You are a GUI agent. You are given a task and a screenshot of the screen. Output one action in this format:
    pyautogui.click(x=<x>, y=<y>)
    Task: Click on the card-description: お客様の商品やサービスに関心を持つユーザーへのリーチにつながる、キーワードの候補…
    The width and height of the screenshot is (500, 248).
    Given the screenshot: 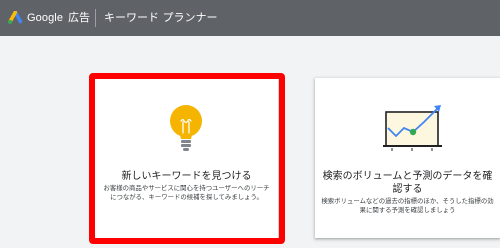 What is the action you would take?
    pyautogui.click(x=186, y=192)
    